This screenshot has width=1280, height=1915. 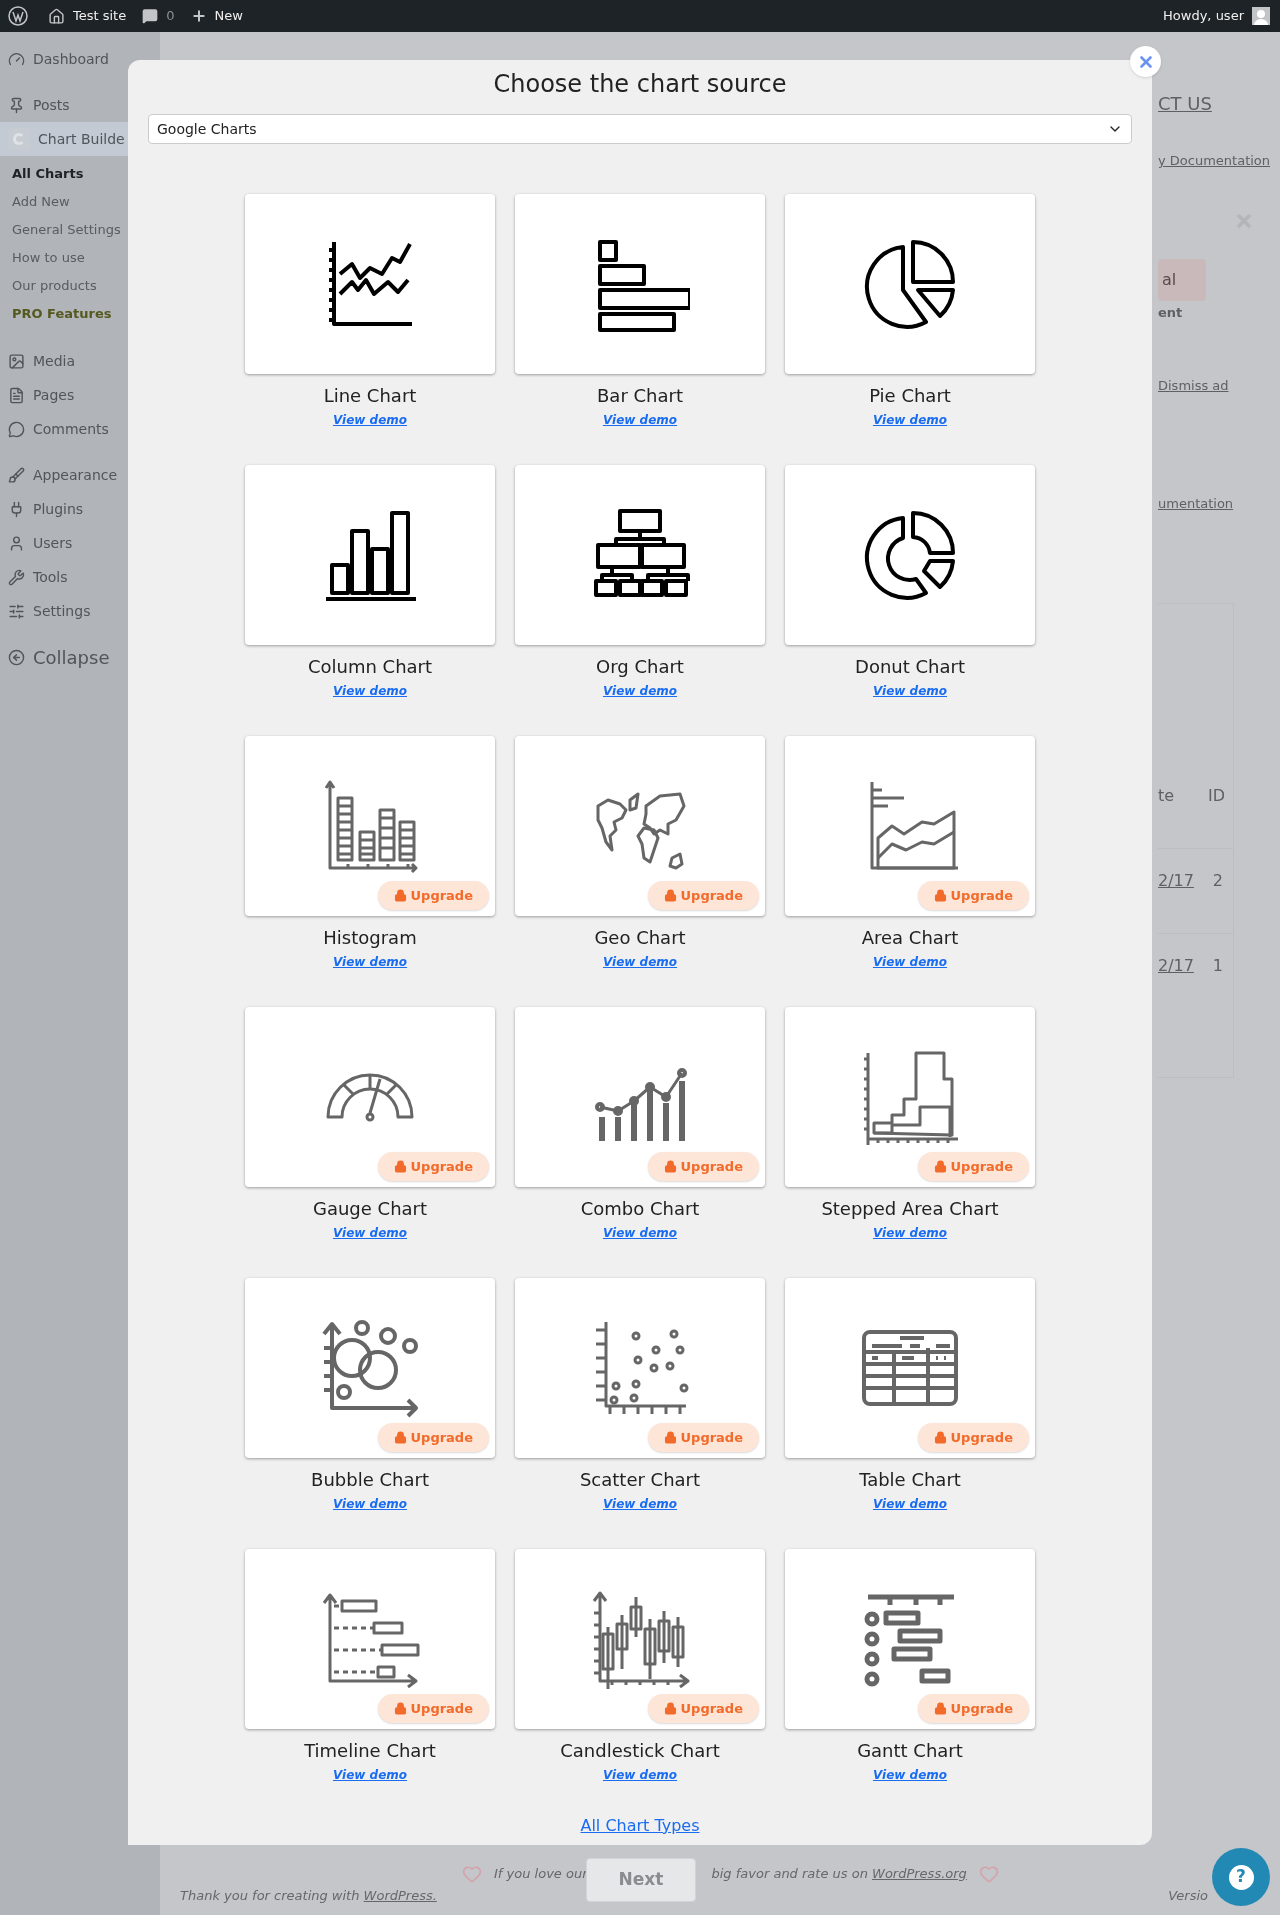 What do you see at coordinates (640, 1209) in the screenshot?
I see `chart-name: Combo Chart` at bounding box center [640, 1209].